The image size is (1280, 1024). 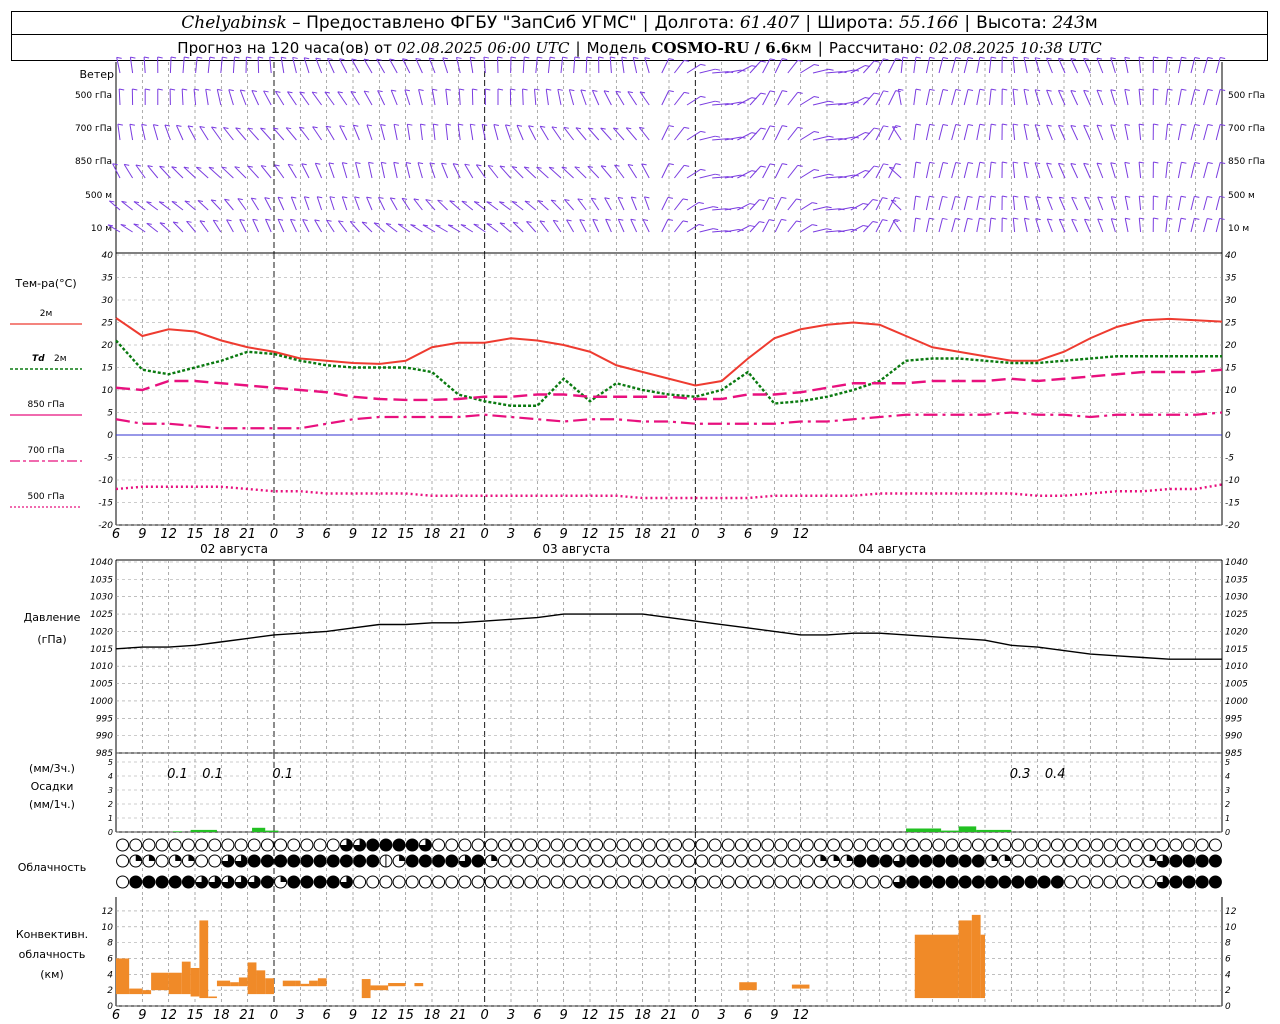 What do you see at coordinates (458, 534) in the screenshot?
I see `x-tick-label: 21` at bounding box center [458, 534].